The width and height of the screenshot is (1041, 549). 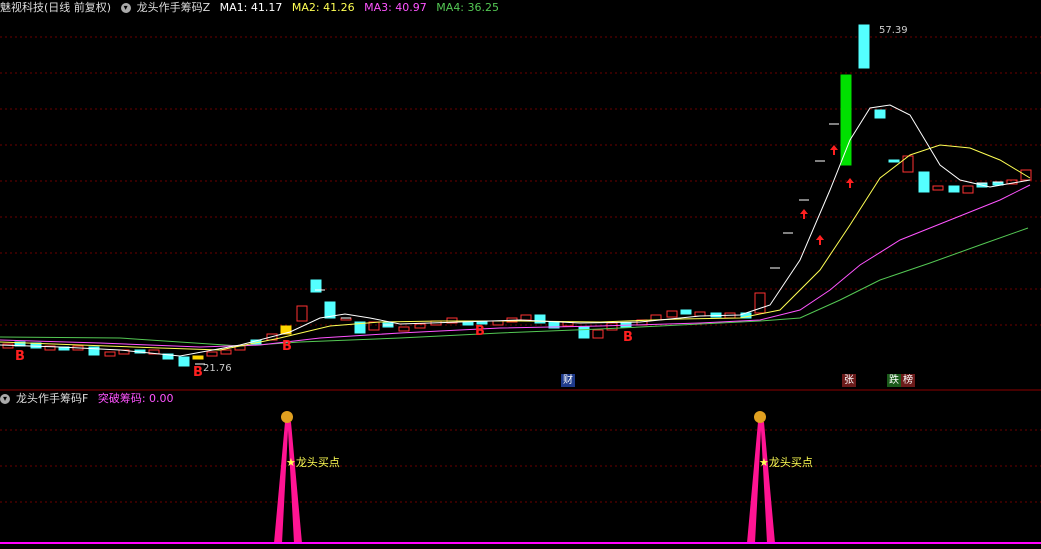 I want to click on sub-grid, so click(x=520, y=466).